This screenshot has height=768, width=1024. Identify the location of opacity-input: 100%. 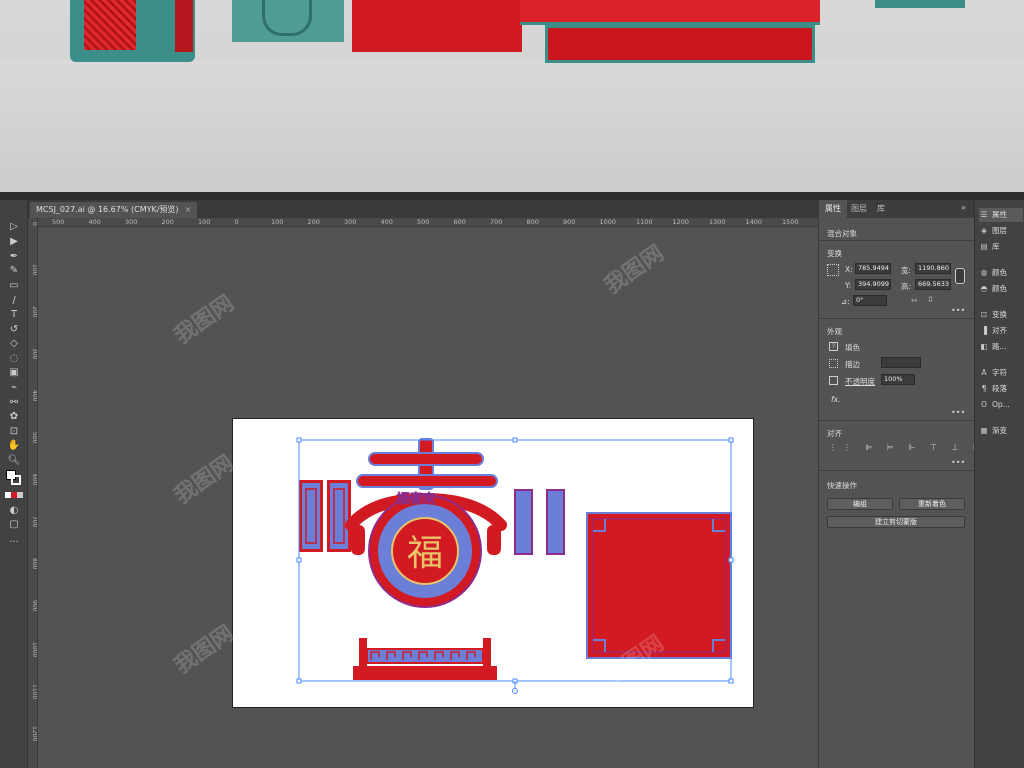
(898, 379).